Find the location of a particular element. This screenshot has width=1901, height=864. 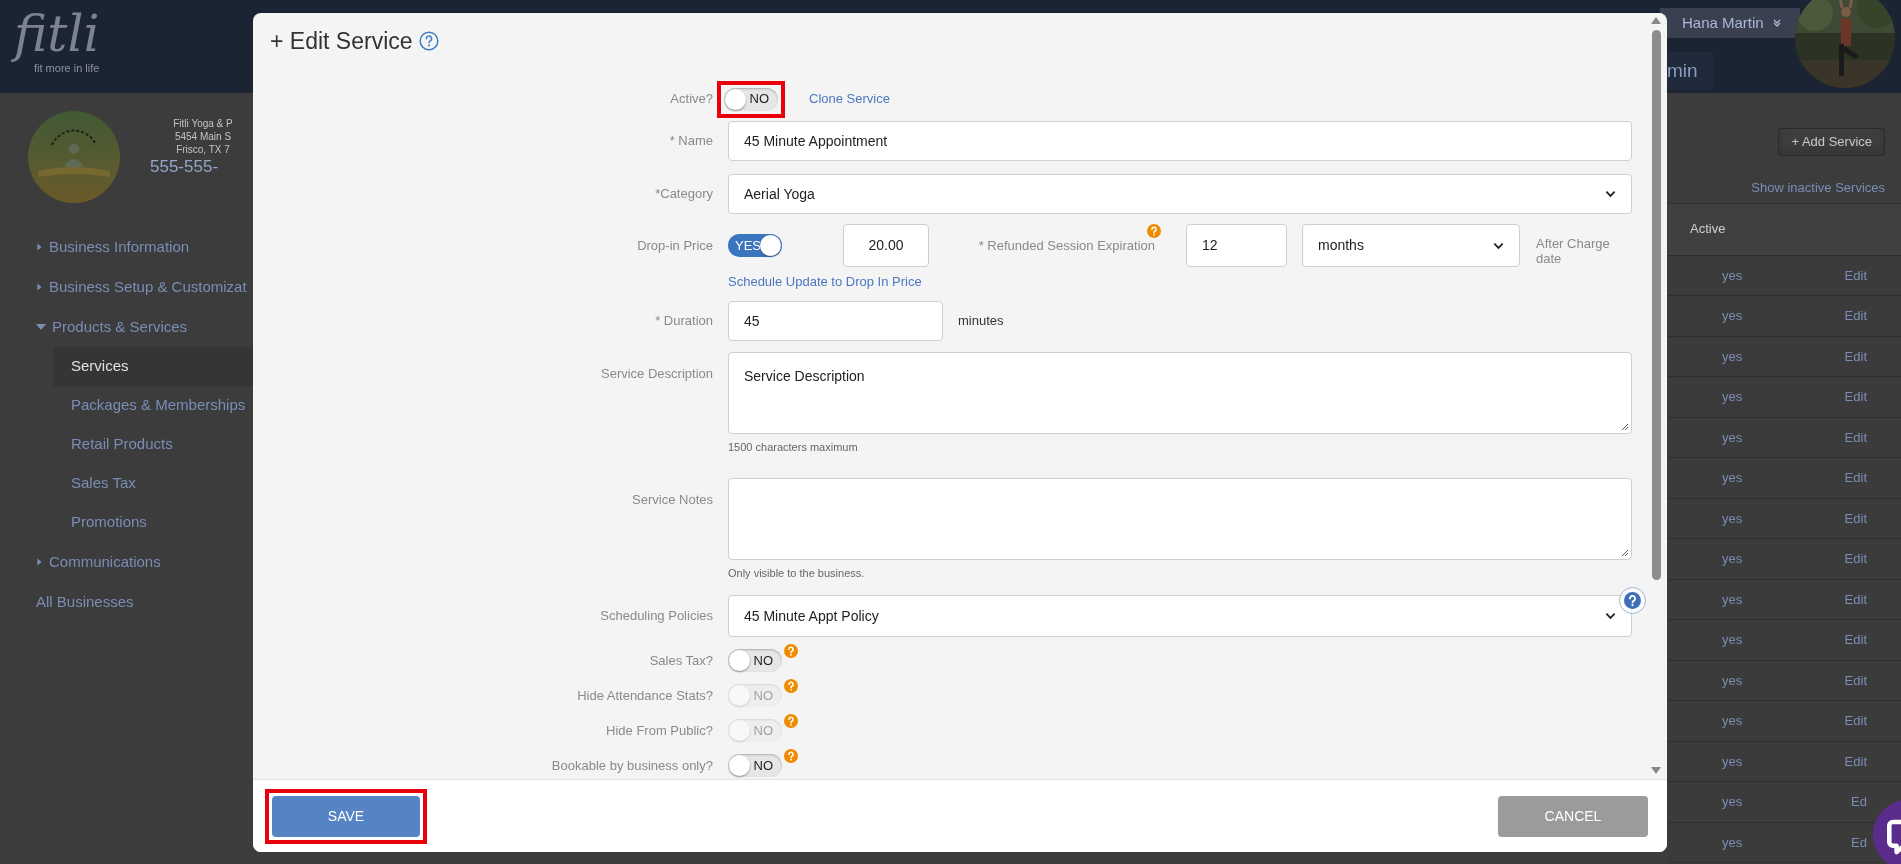

scrollbar-thumb is located at coordinates (1656, 305).